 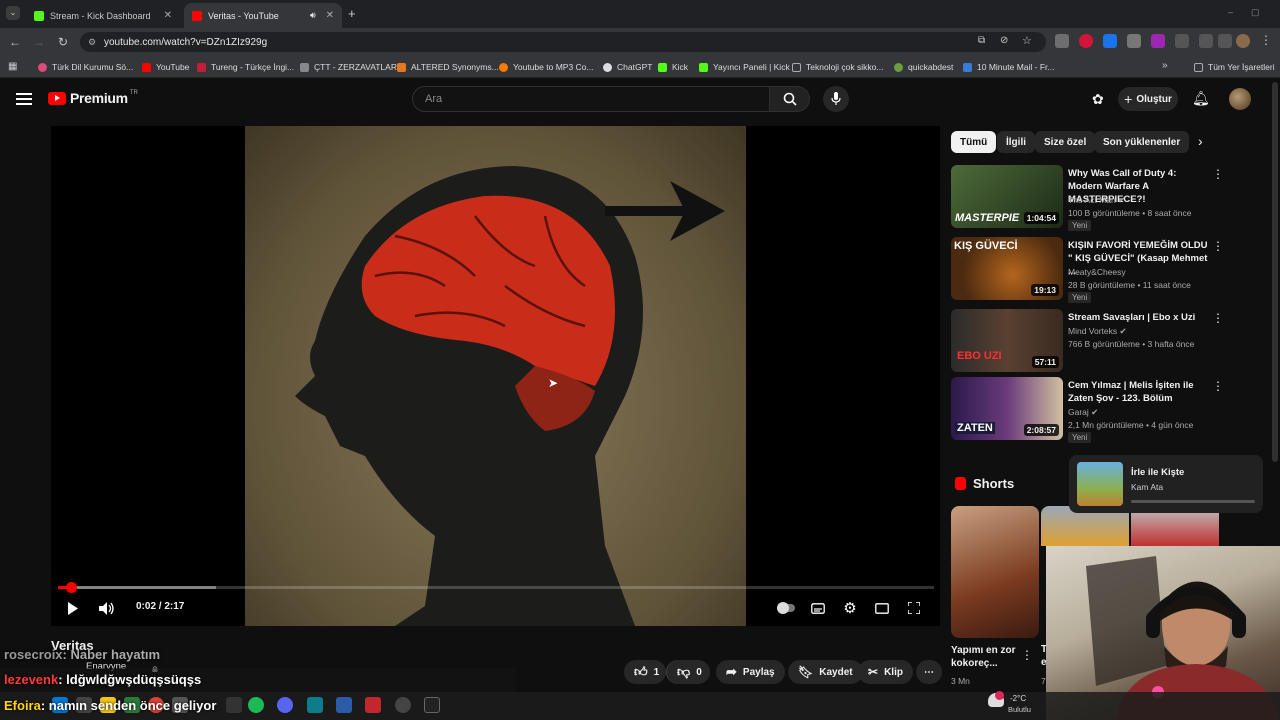 I want to click on extension-grid-icon, so click(x=1062, y=41).